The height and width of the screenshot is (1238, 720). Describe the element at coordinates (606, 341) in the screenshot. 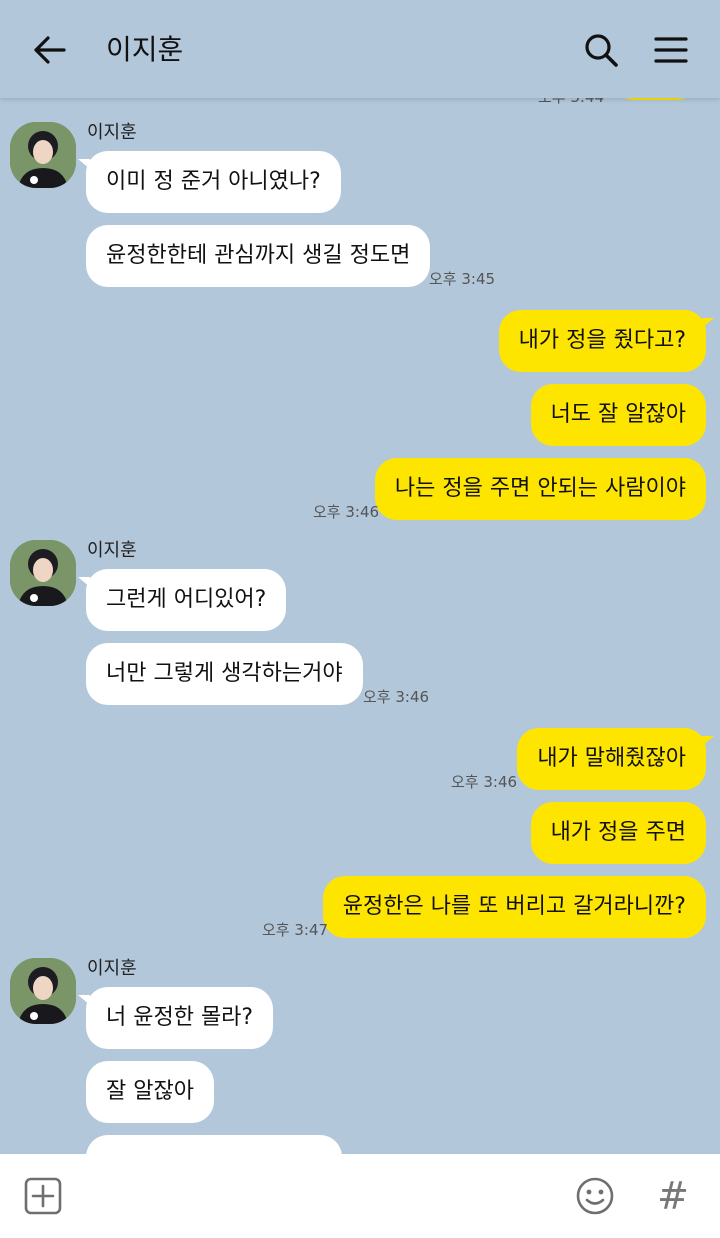

I see `outgoing-message-bubble: 내가 정을 줬다고?` at that location.